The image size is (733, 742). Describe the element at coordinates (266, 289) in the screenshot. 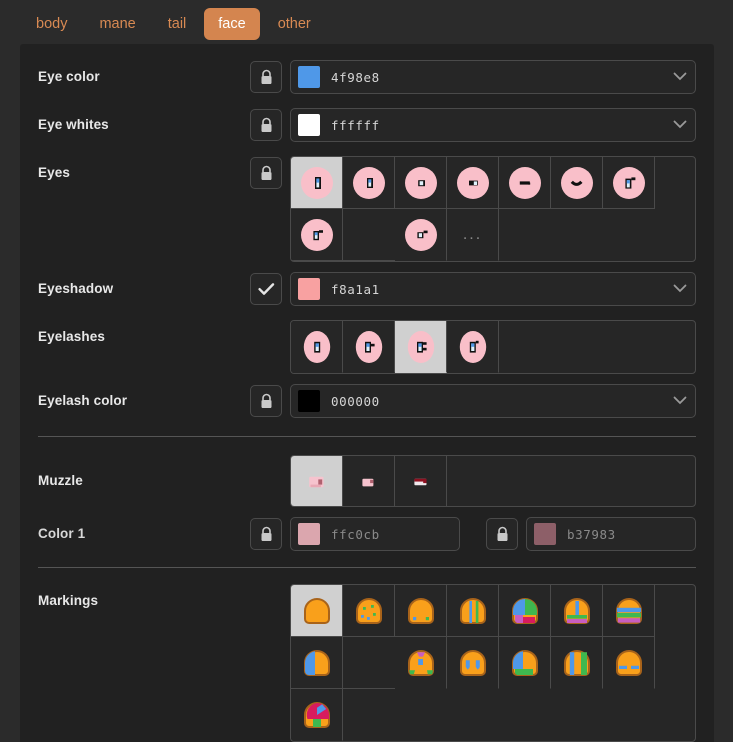

I see `eyeshadow-check-button` at that location.